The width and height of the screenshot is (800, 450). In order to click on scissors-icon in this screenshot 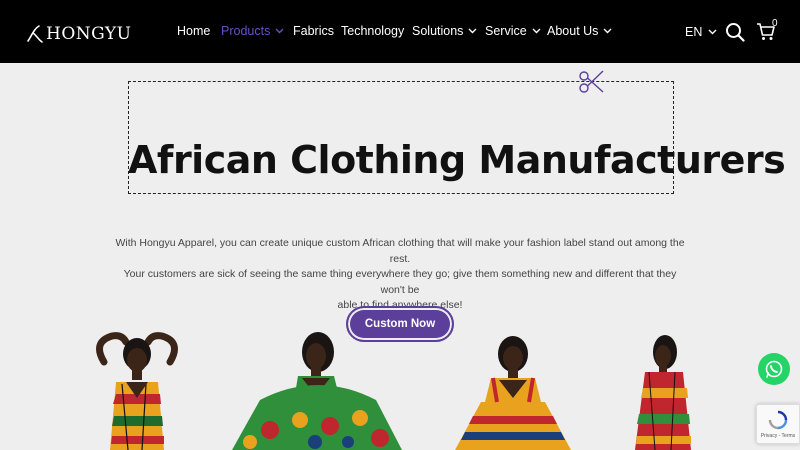, I will do `click(591, 81)`.